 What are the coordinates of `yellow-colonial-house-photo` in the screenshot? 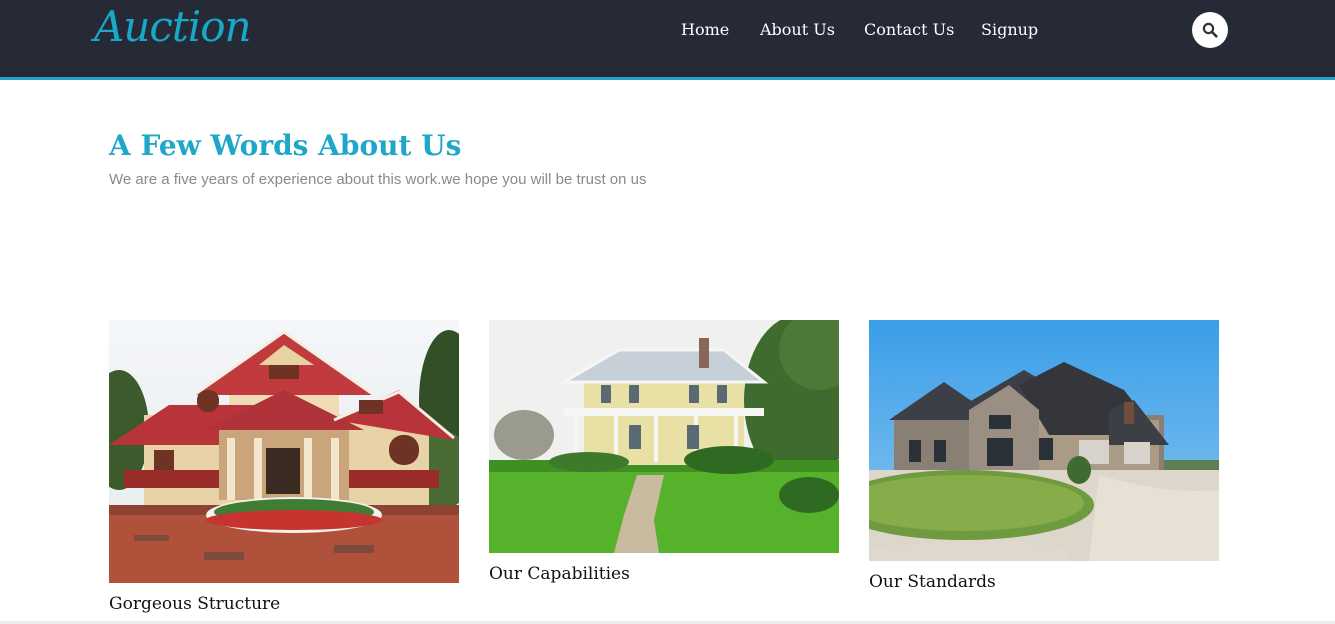 It's located at (664, 436).